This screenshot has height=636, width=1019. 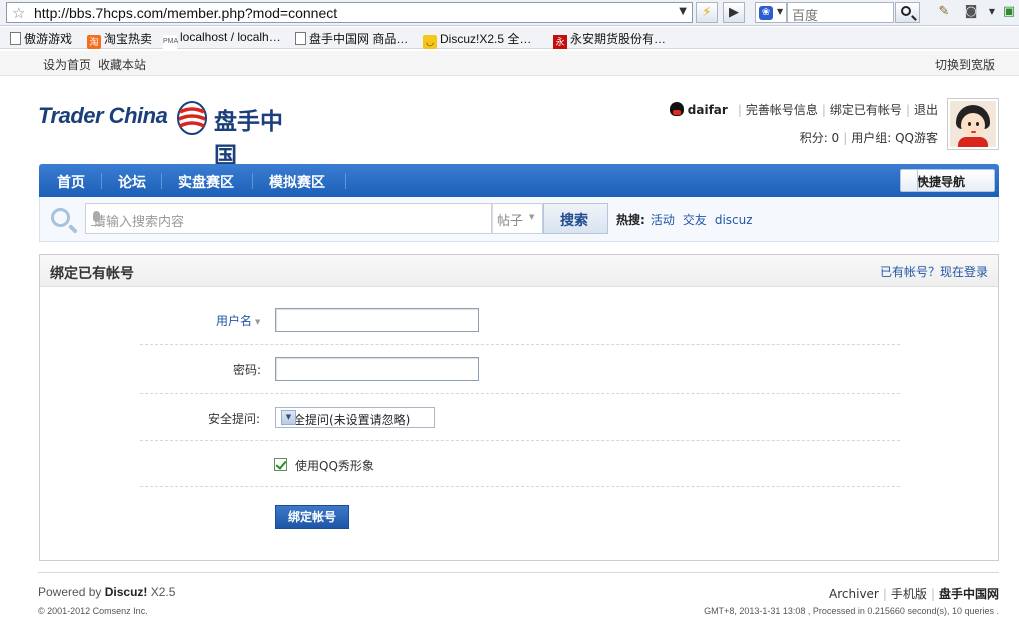 What do you see at coordinates (41, 38) in the screenshot?
I see `bookmark-item: 傲游游戏` at bounding box center [41, 38].